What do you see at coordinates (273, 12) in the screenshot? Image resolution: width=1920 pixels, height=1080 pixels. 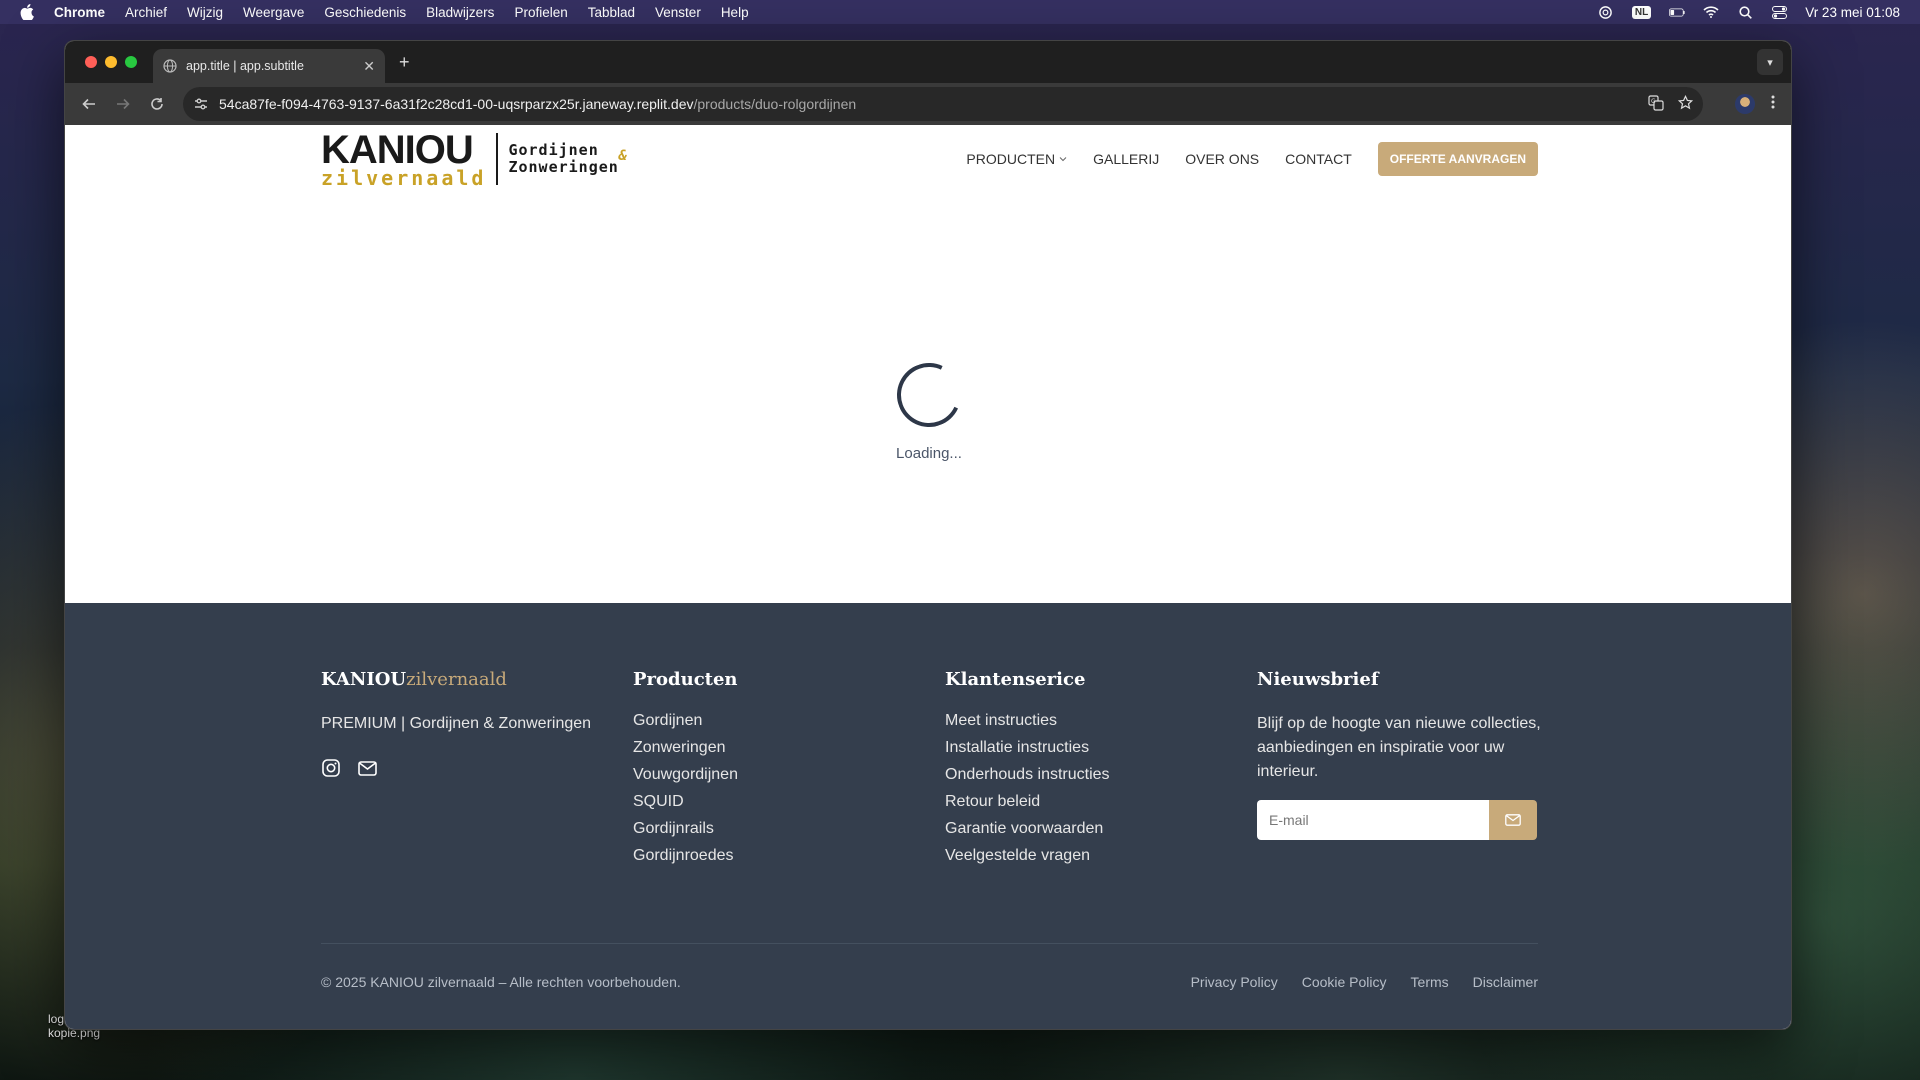 I see `menu-weergave: Weergave` at bounding box center [273, 12].